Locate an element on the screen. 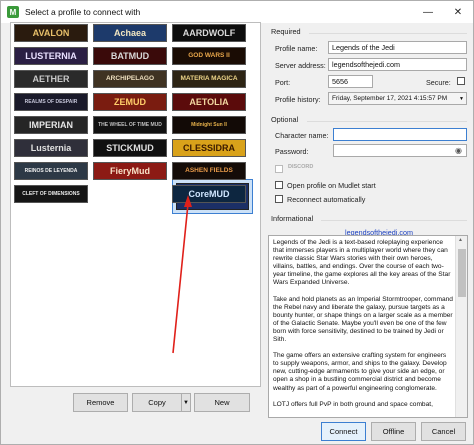  title-bar: M Select a profile to connect with — ✕ is located at coordinates (237, 12).